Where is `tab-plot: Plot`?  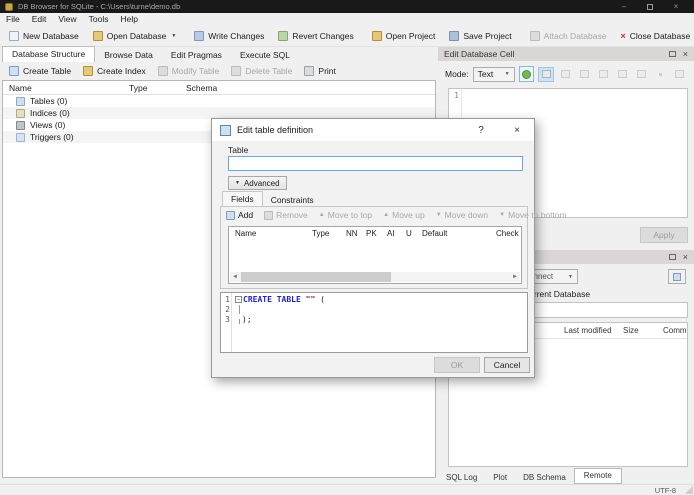
tab-plot: Plot is located at coordinates (500, 477).